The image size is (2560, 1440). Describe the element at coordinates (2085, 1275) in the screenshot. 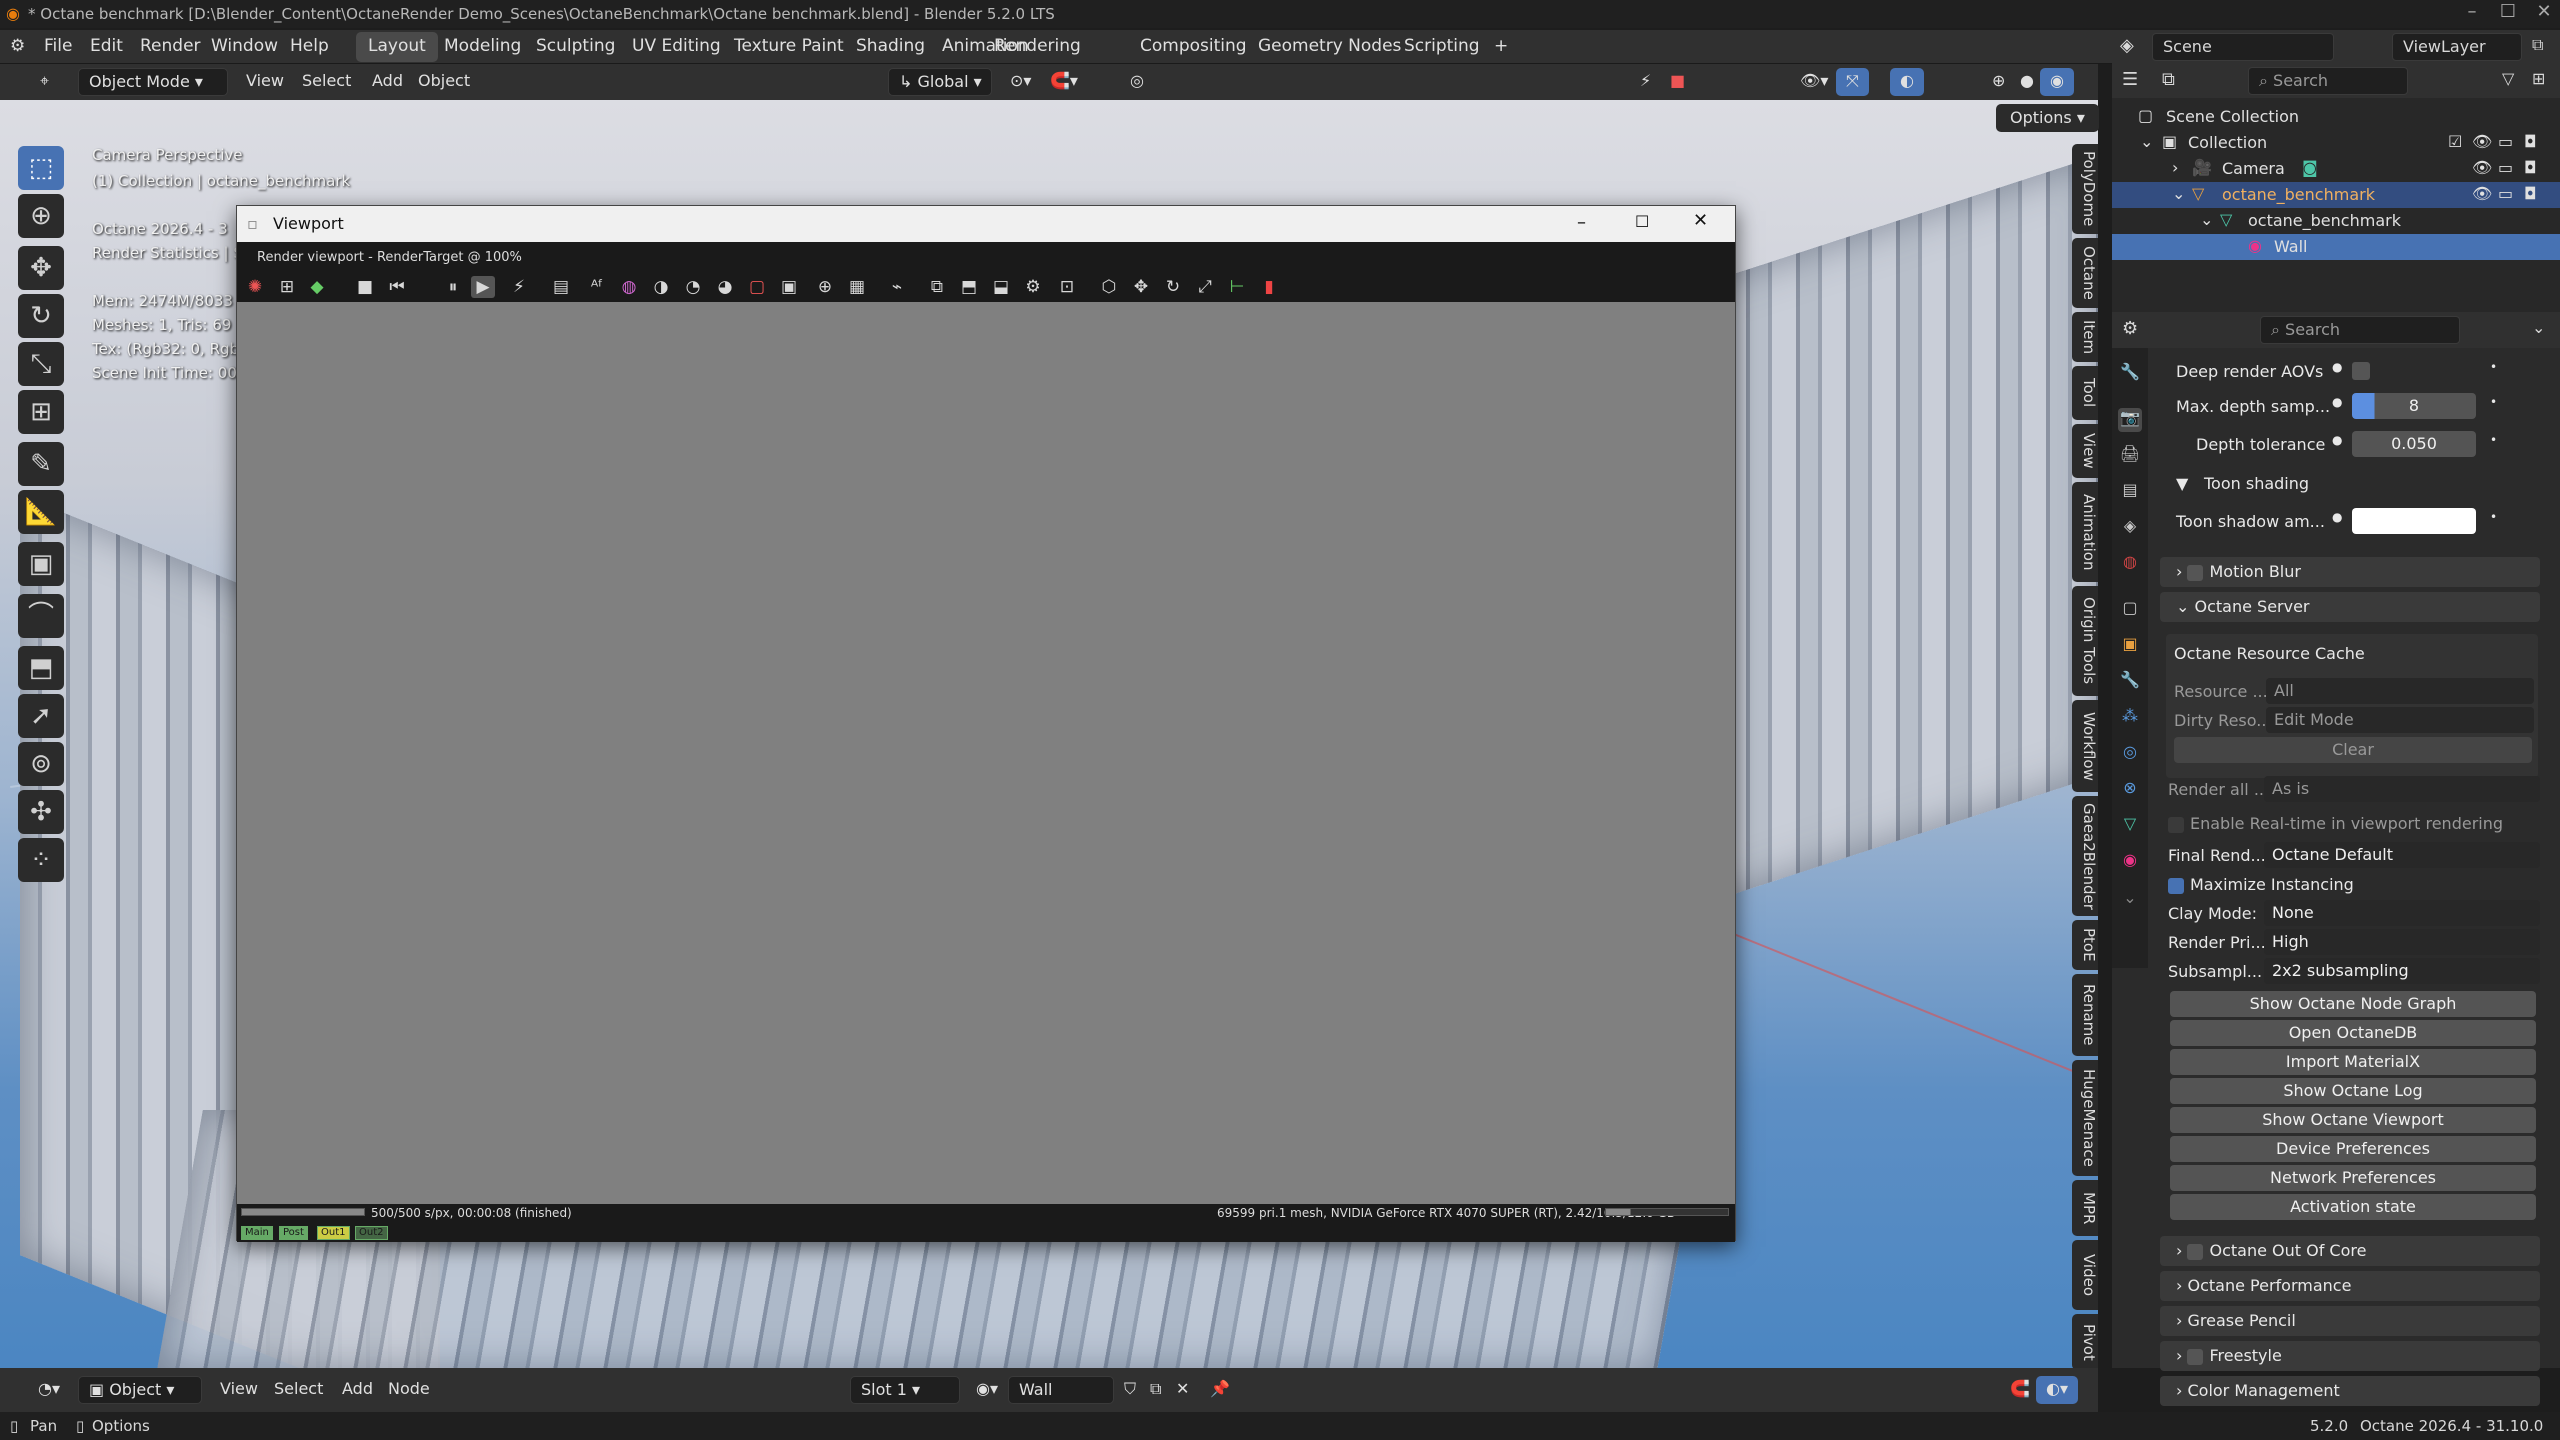

I see `tab-video: Video` at that location.